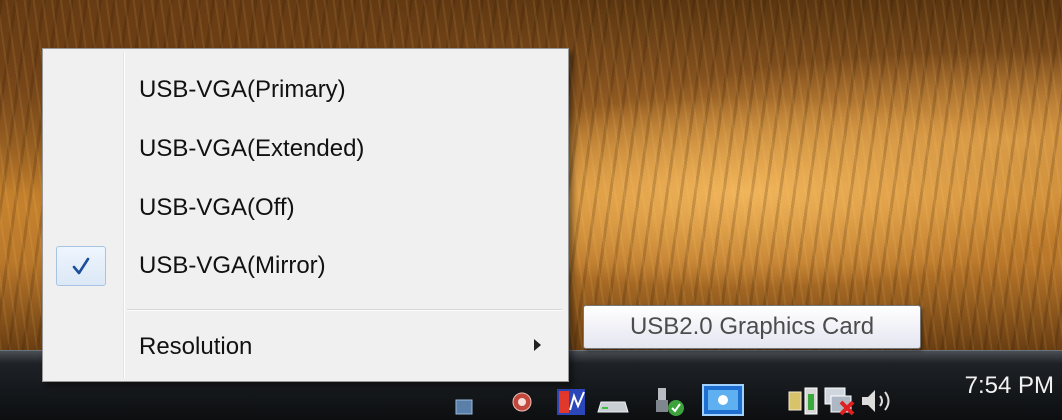 This screenshot has height=420, width=1062. What do you see at coordinates (840, 401) in the screenshot?
I see `network-disconnected-icon` at bounding box center [840, 401].